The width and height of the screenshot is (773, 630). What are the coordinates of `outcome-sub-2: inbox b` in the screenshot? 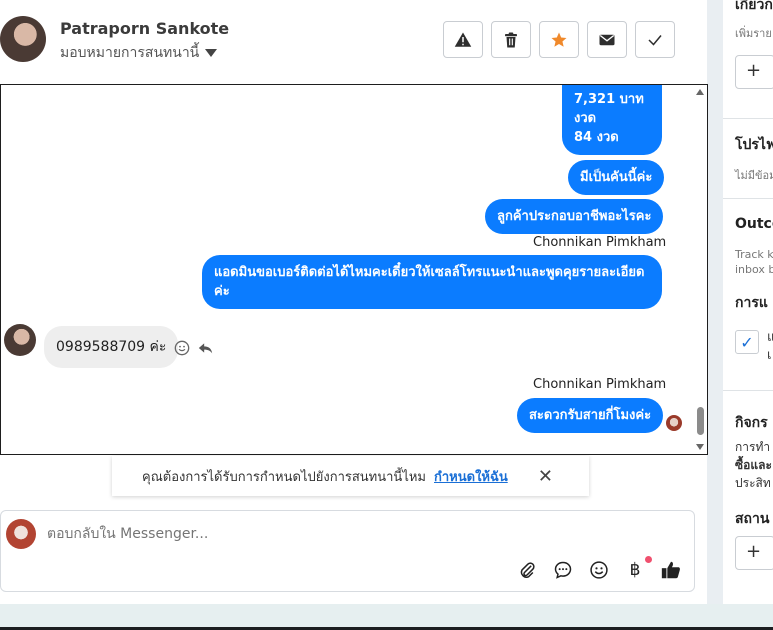 It's located at (754, 269).